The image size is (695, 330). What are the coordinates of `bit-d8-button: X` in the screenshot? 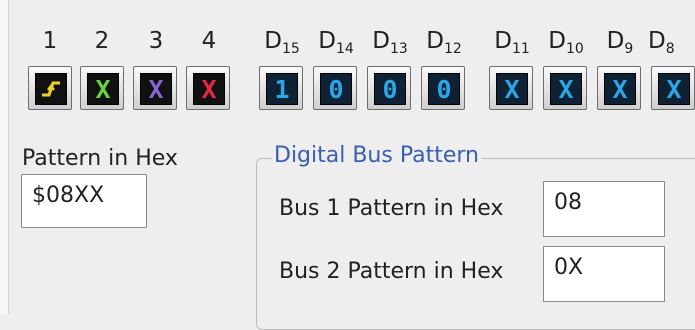 It's located at (673, 88).